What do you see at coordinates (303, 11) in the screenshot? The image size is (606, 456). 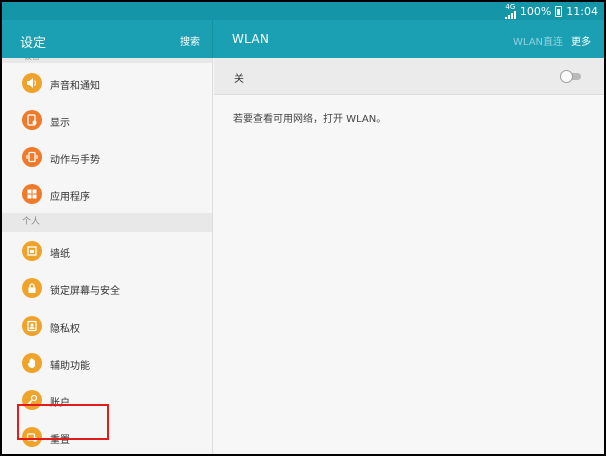 I see `status-bar: 4G 100% 11:04` at bounding box center [303, 11].